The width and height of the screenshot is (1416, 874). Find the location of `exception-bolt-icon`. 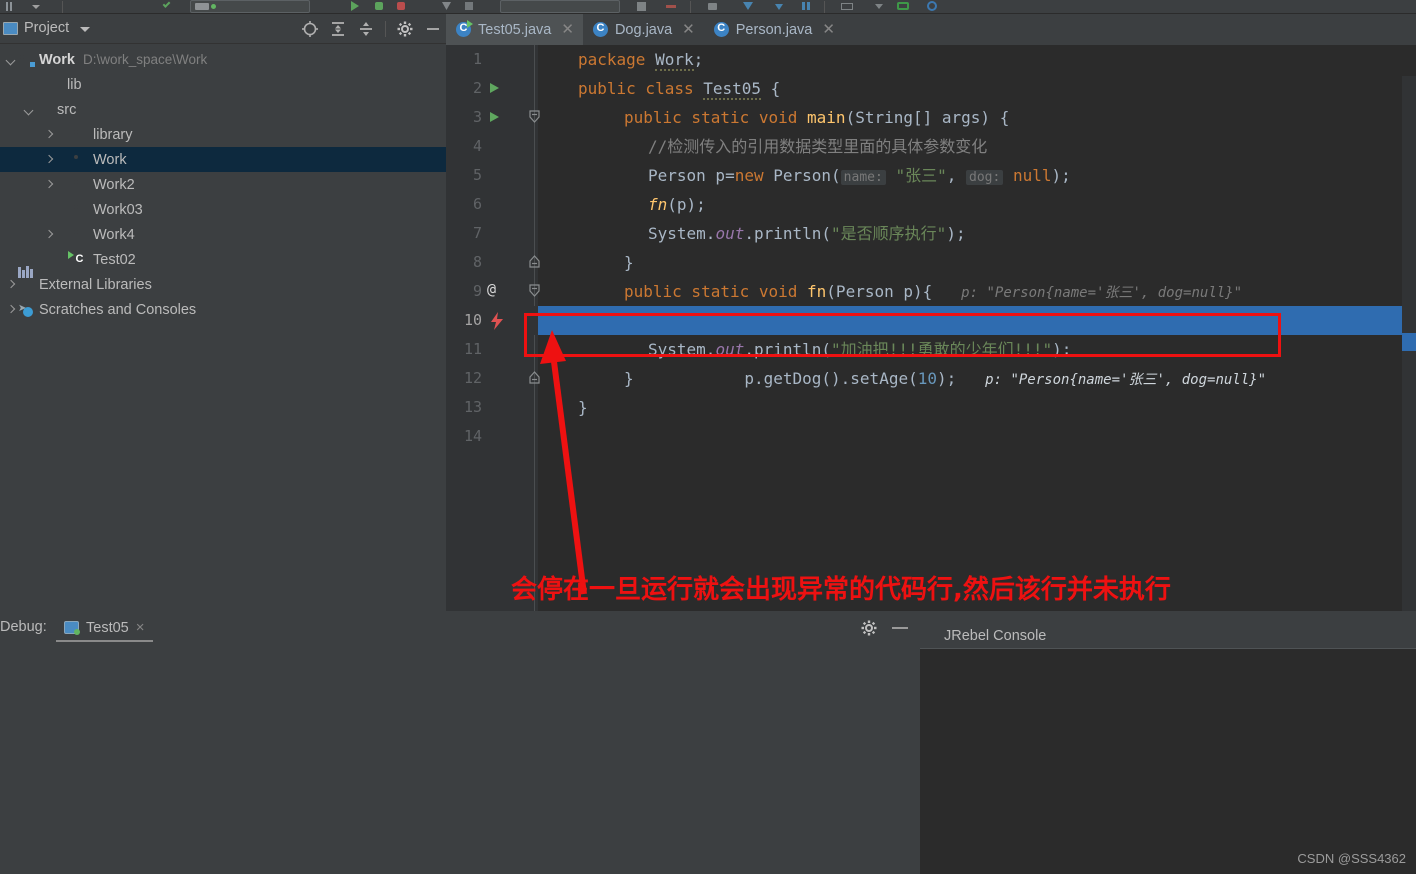

exception-bolt-icon is located at coordinates (496, 320).